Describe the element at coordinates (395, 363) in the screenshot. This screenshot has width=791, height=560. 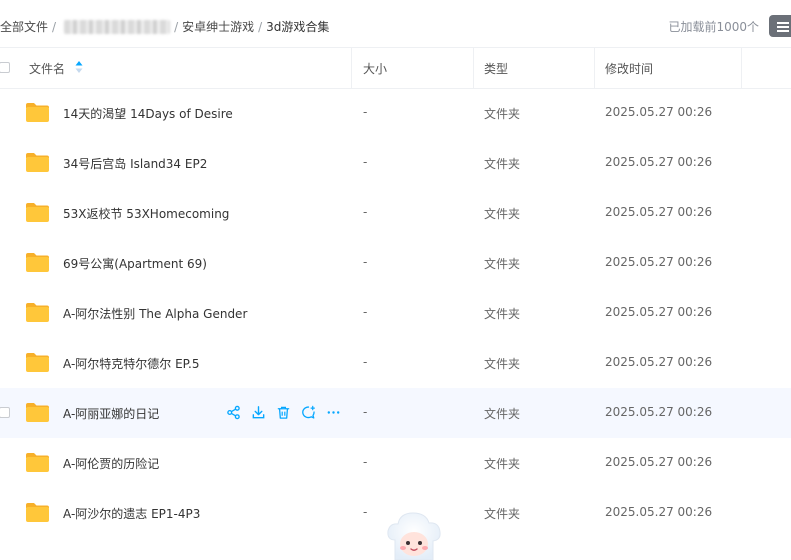
I see `table-row: A-阿尔特克特尔德尔 EP.5 - 文件夹 2025.05.27 00:26` at that location.